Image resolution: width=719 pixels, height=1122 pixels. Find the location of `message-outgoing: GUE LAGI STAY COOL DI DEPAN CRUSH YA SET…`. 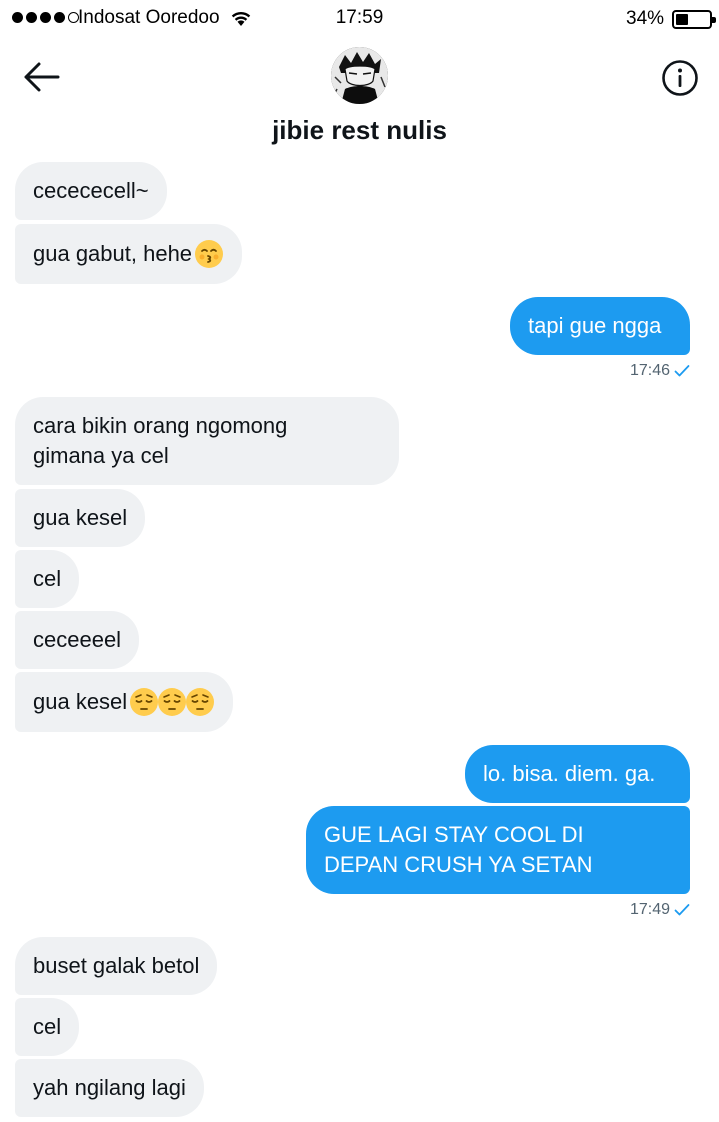

message-outgoing: GUE LAGI STAY COOL DI DEPAN CRUSH YA SET… is located at coordinates (498, 850).